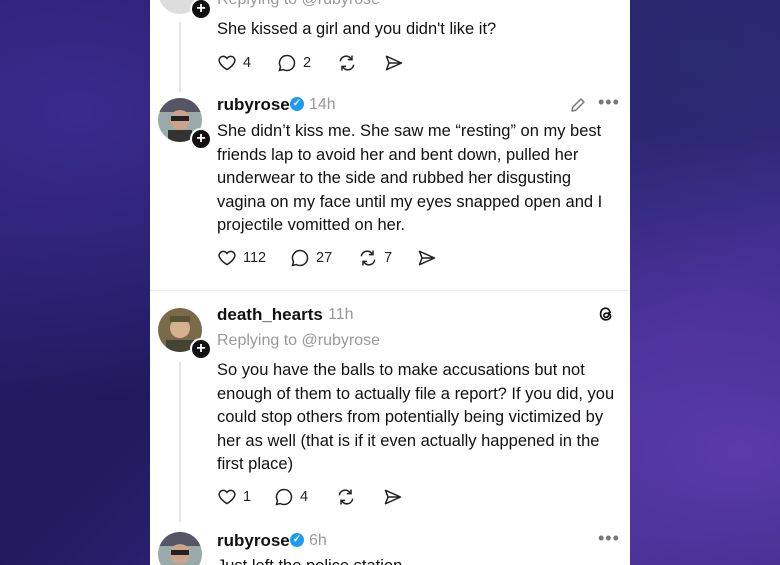 The image size is (780, 565). I want to click on post-time: 6h, so click(318, 540).